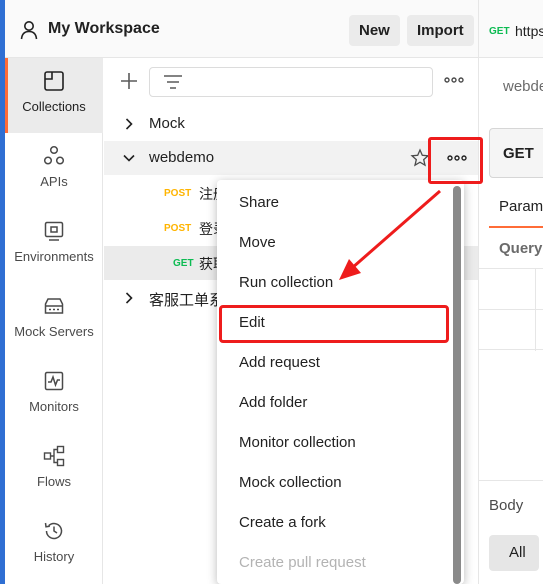 This screenshot has width=543, height=584. Describe the element at coordinates (455, 160) in the screenshot. I see `annotation-highlight-more-button` at that location.